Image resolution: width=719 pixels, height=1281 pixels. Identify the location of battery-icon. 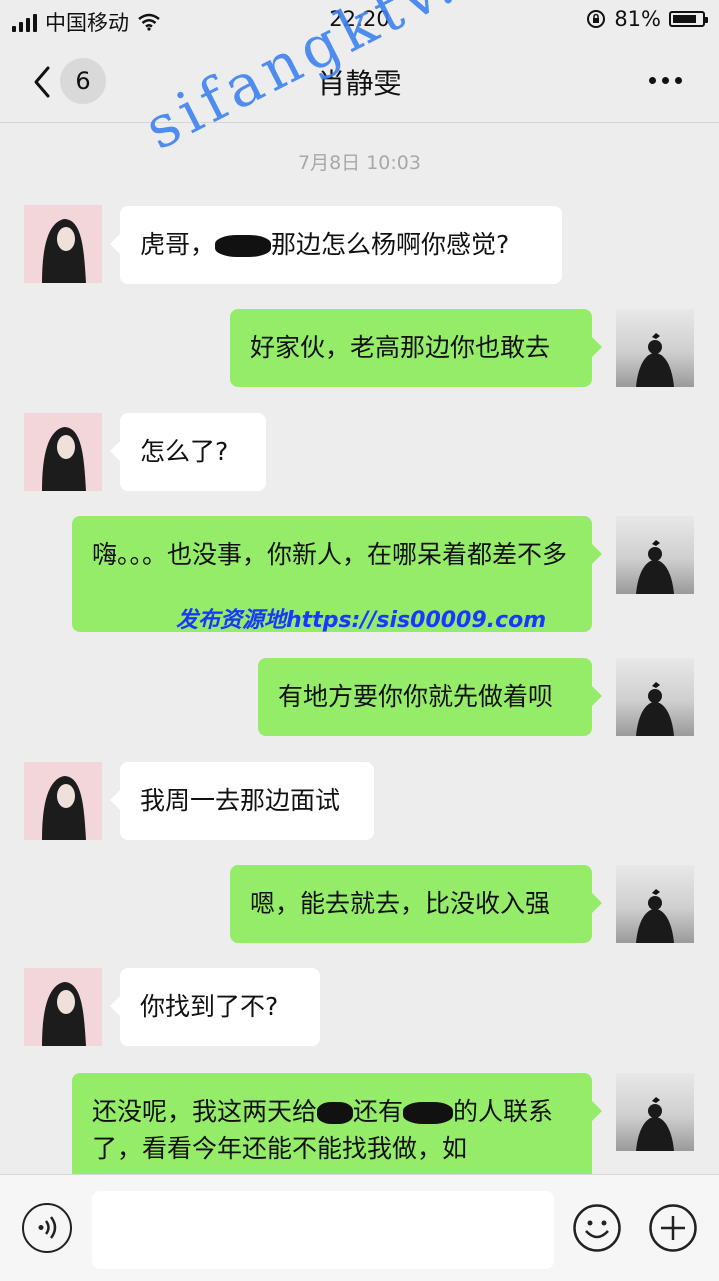
(688, 19).